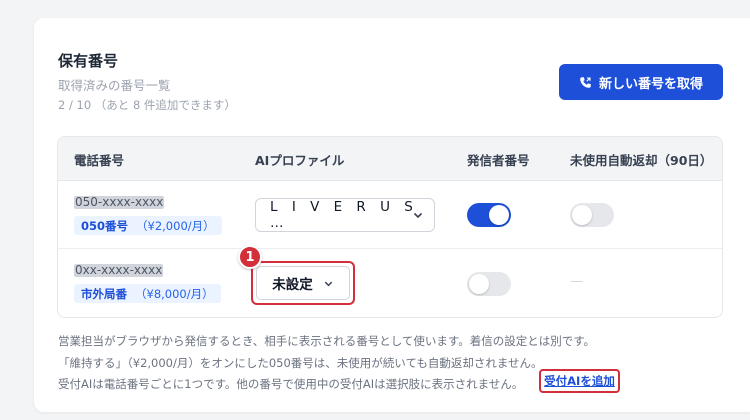 The image size is (750, 420). Describe the element at coordinates (105, 225) in the screenshot. I see `number-type: 050番号` at that location.